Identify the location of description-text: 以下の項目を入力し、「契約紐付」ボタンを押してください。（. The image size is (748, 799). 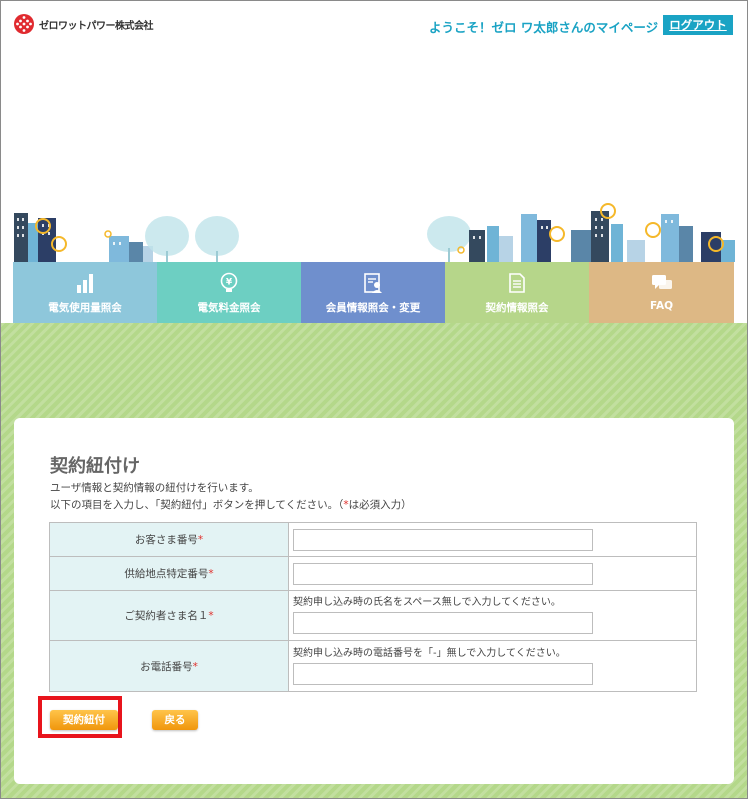
(197, 505).